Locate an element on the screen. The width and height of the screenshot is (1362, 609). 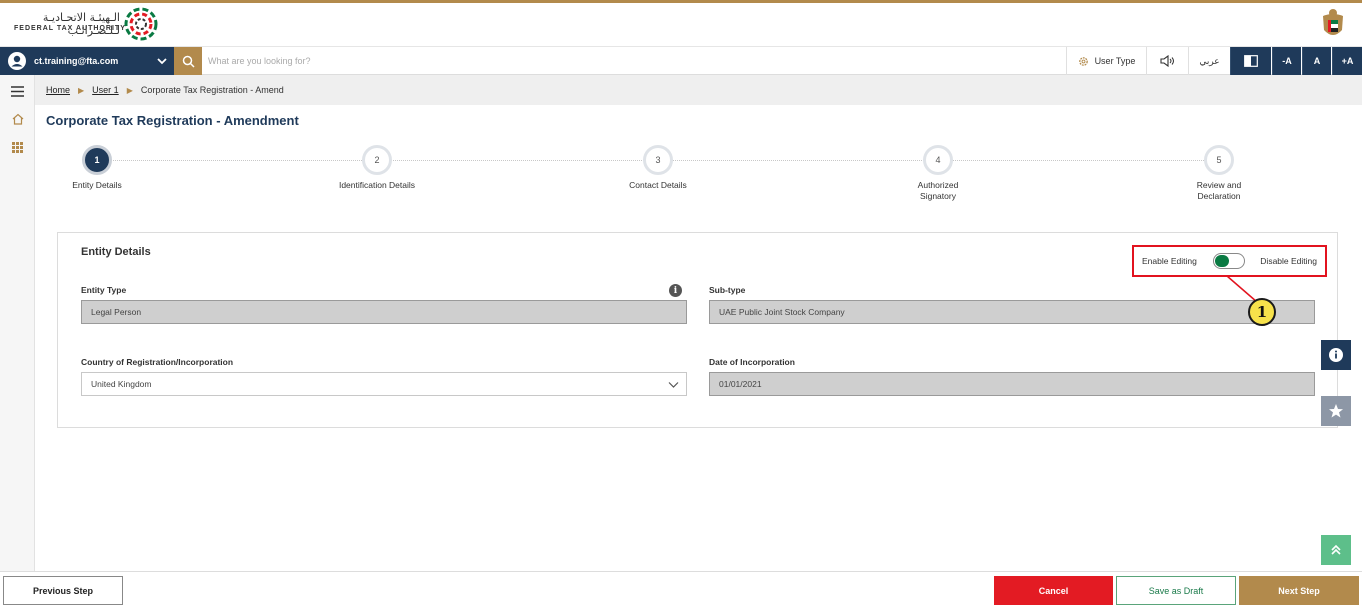
callout-marker: 1 is located at coordinates (1262, 312).